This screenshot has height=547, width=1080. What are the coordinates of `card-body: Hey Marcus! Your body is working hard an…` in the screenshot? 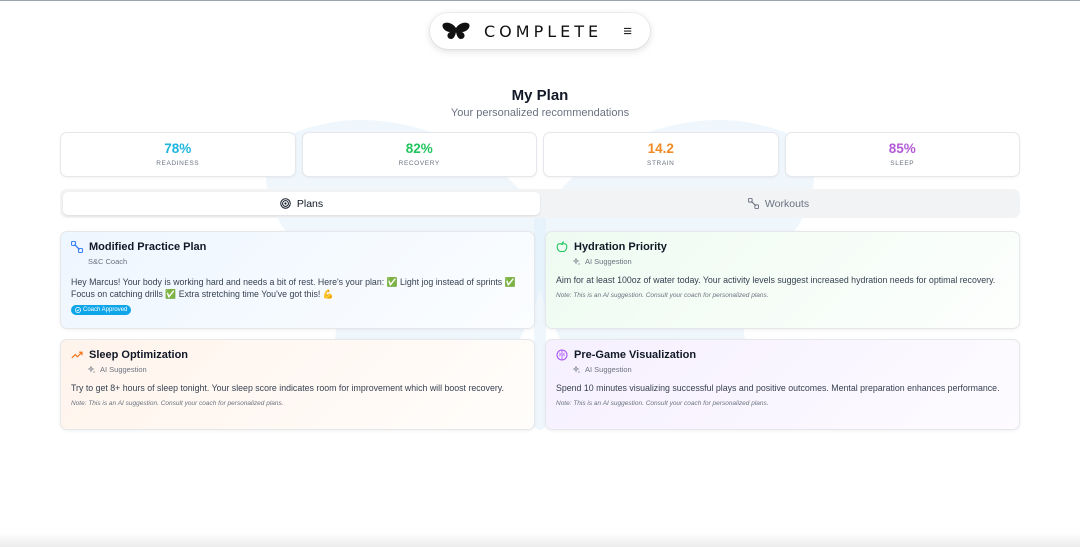 It's located at (293, 288).